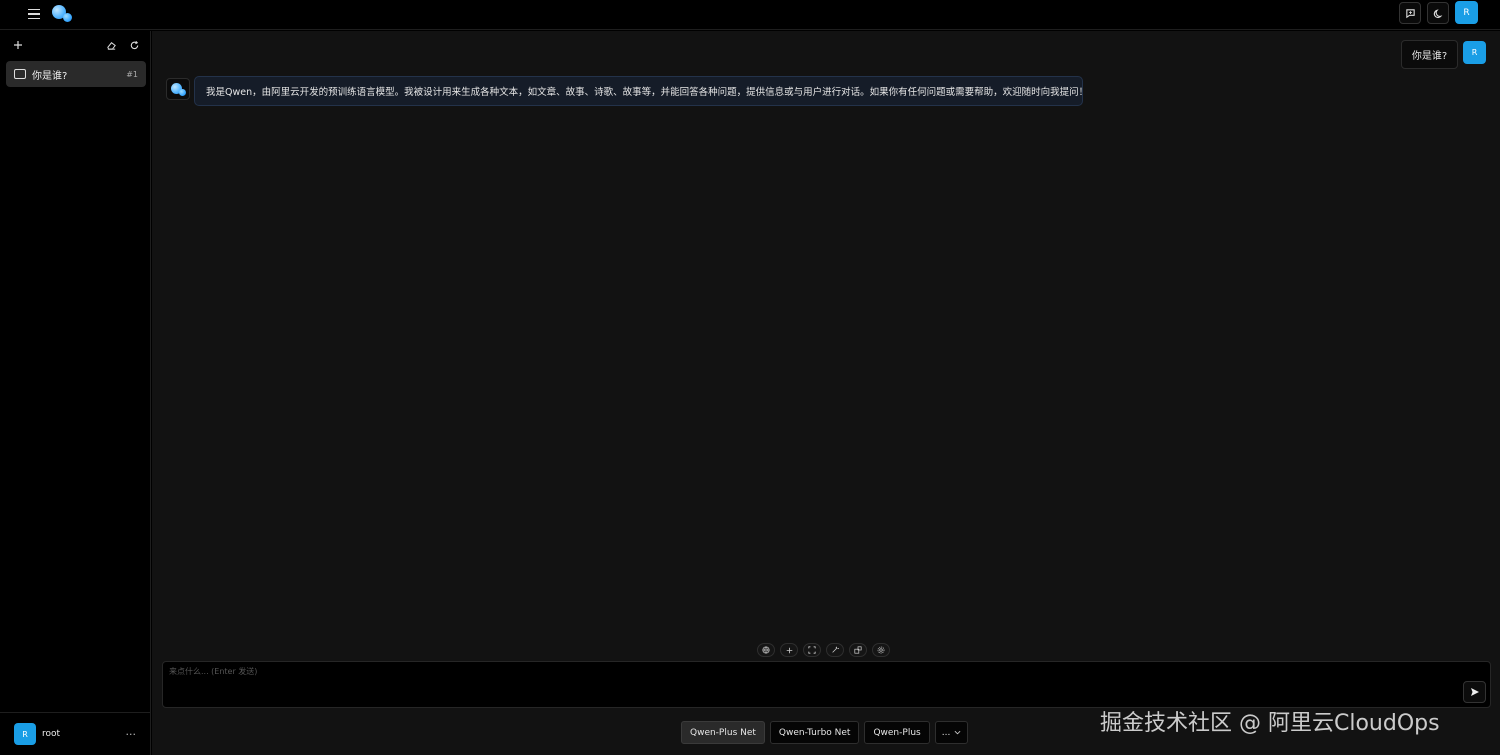 Image resolution: width=1500 pixels, height=755 pixels. Describe the element at coordinates (50, 76) in the screenshot. I see `chat-title: 你是谁?` at that location.